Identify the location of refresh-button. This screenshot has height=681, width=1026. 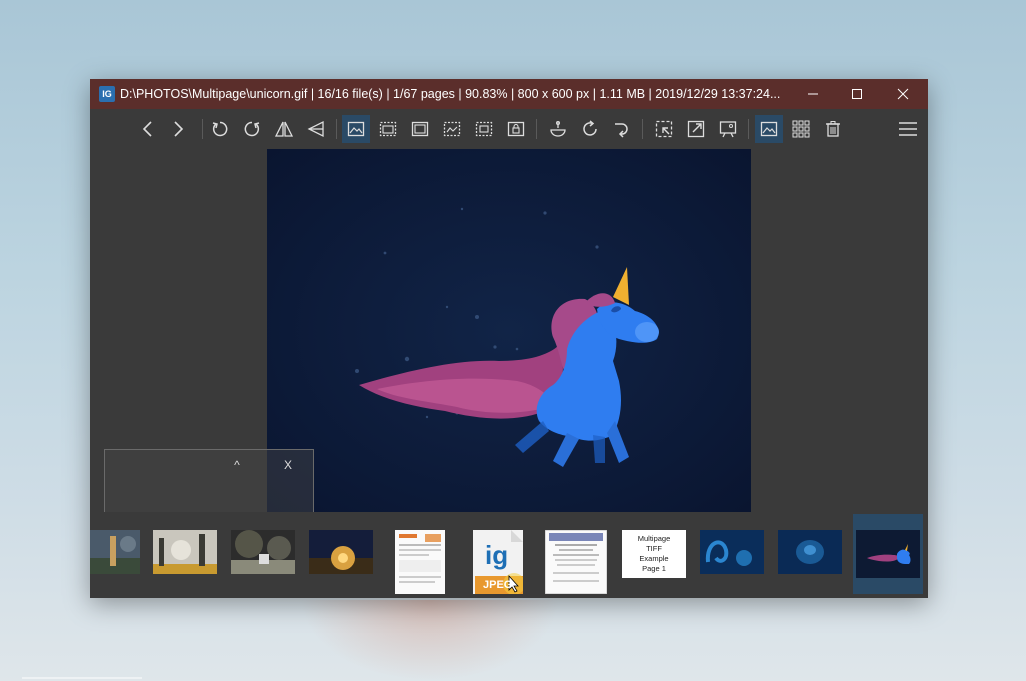
(590, 129).